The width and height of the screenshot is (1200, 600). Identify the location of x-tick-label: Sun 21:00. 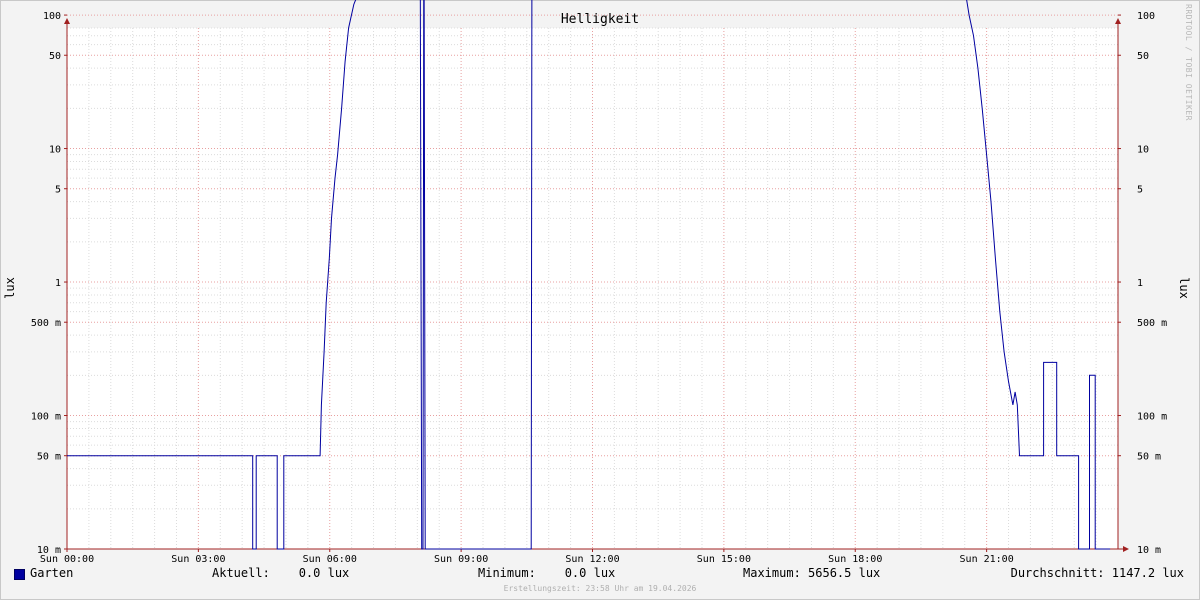
(987, 559).